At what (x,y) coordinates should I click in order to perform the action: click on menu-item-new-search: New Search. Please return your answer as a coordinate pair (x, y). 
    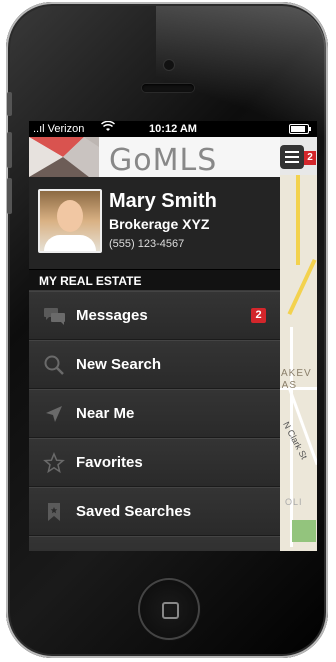
    Looking at the image, I should click on (154, 364).